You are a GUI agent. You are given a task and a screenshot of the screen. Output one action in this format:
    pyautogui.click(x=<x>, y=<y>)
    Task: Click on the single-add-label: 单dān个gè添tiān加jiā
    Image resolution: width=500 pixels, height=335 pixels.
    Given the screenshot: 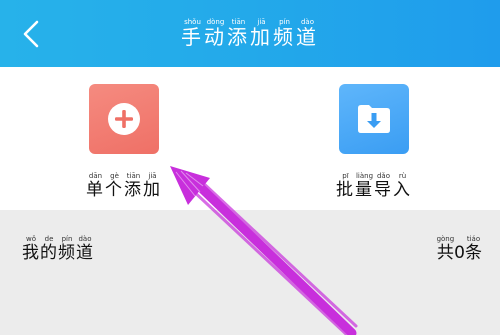 What is the action you would take?
    pyautogui.click(x=124, y=186)
    